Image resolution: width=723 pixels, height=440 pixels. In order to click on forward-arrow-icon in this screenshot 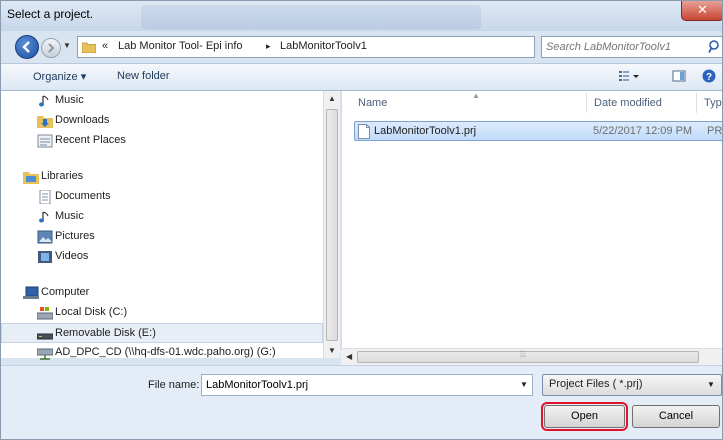, I will do `click(51, 48)`.